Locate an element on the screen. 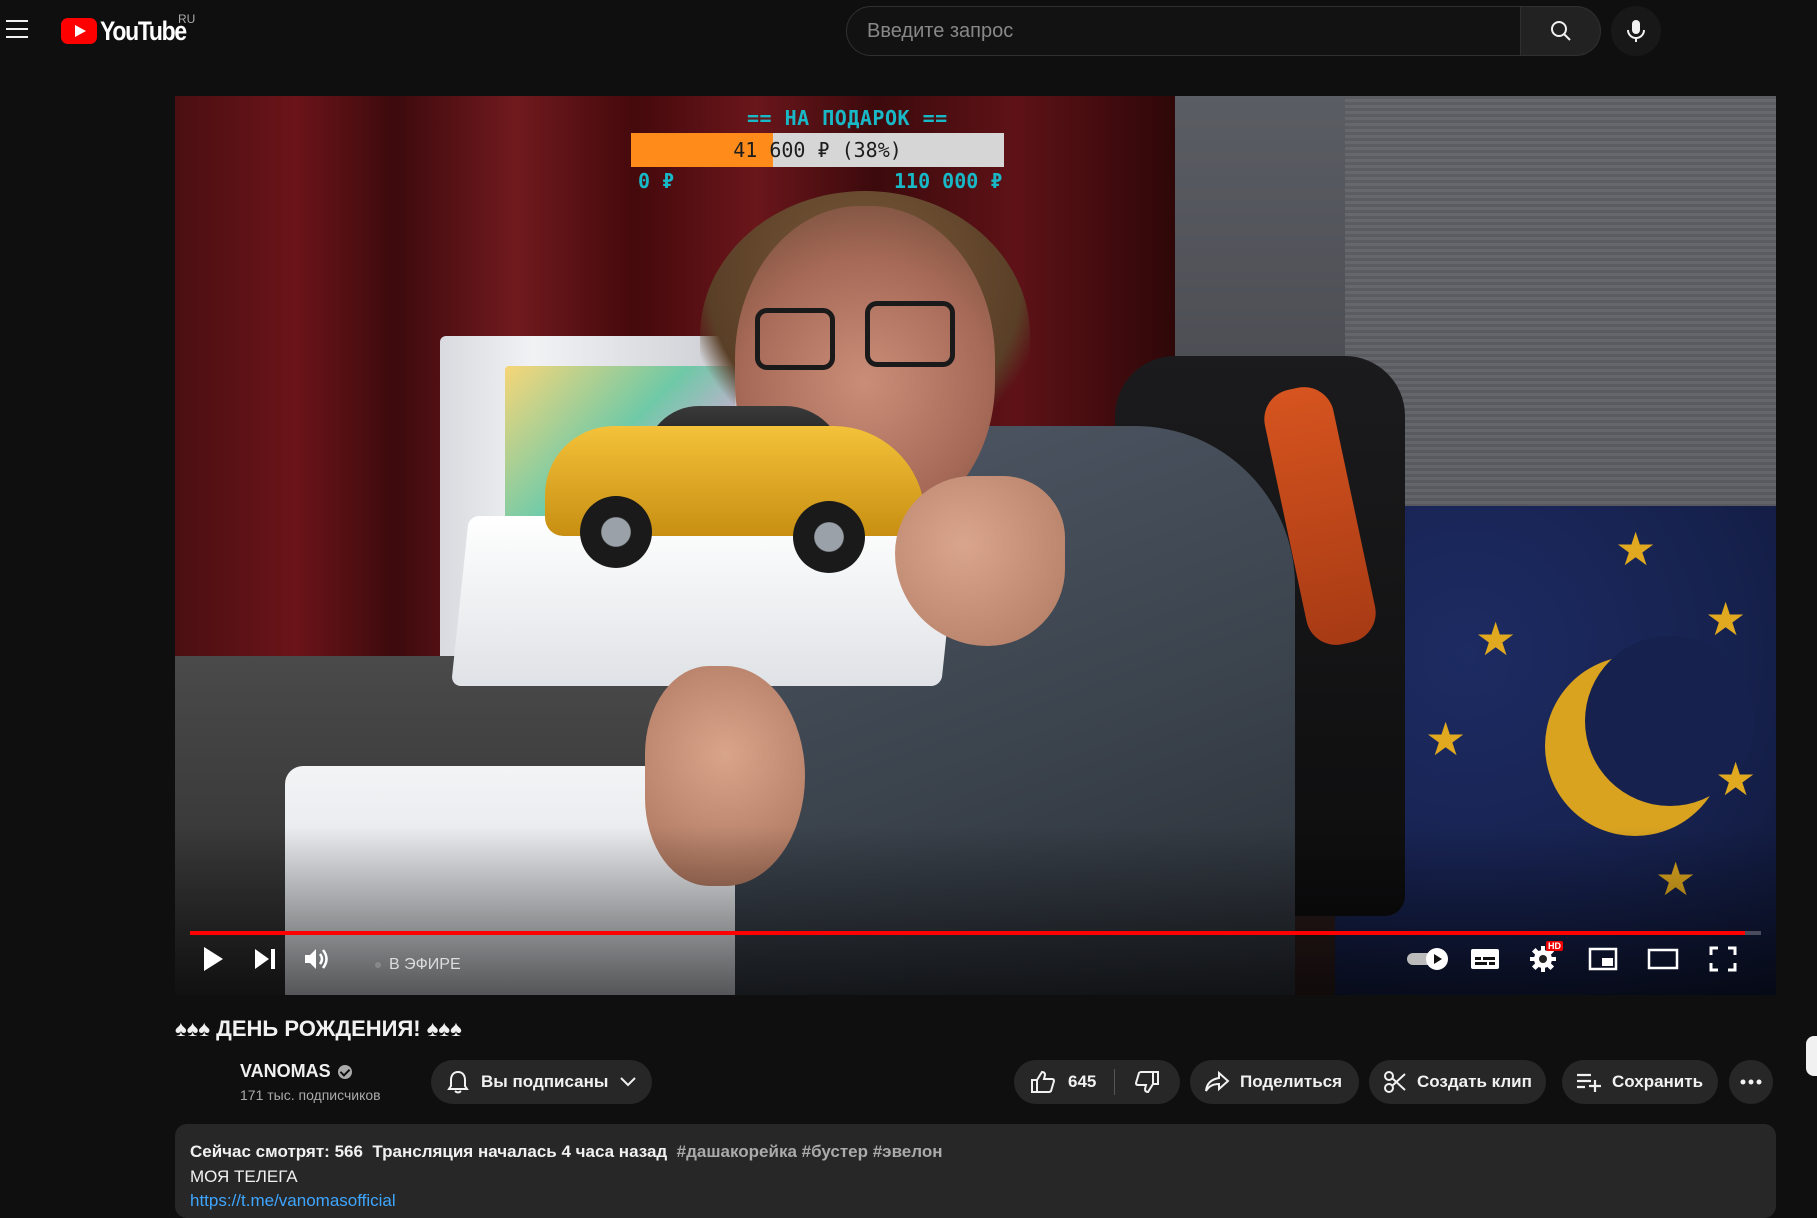 The height and width of the screenshot is (1218, 1817). channel-name: VANOMAS is located at coordinates (285, 1071).